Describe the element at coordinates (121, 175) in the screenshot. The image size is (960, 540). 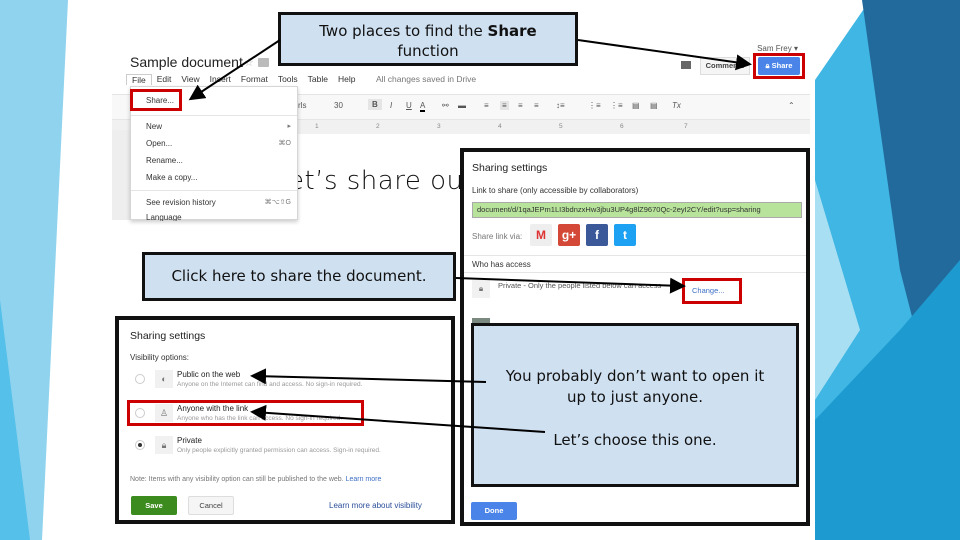
I see `document-margin` at that location.